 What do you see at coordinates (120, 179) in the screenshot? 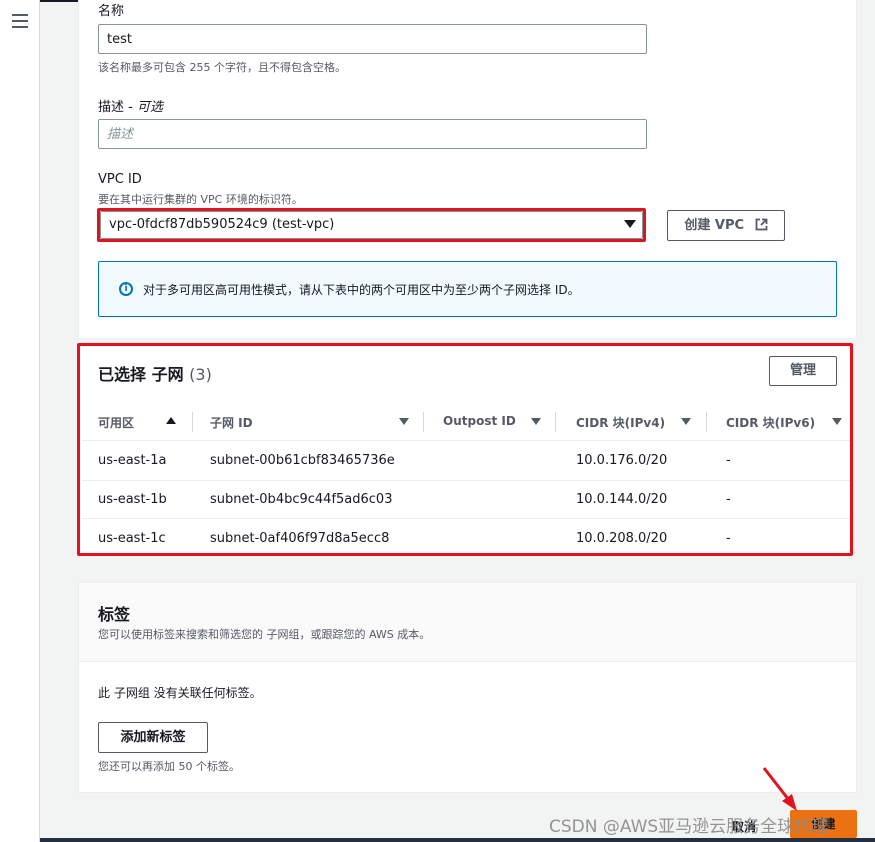
I see `vpc-label: VPC ID` at bounding box center [120, 179].